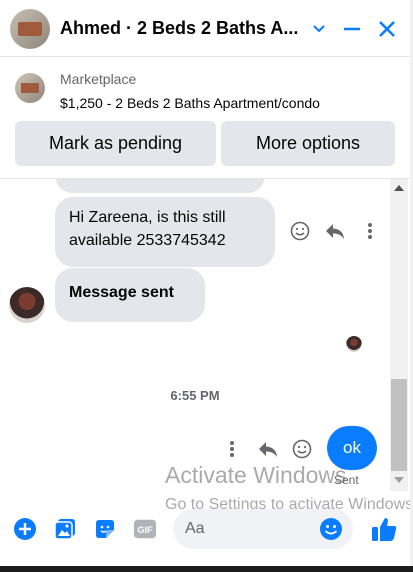 Image resolution: width=413 pixels, height=572 pixels. I want to click on close-icon, so click(387, 29).